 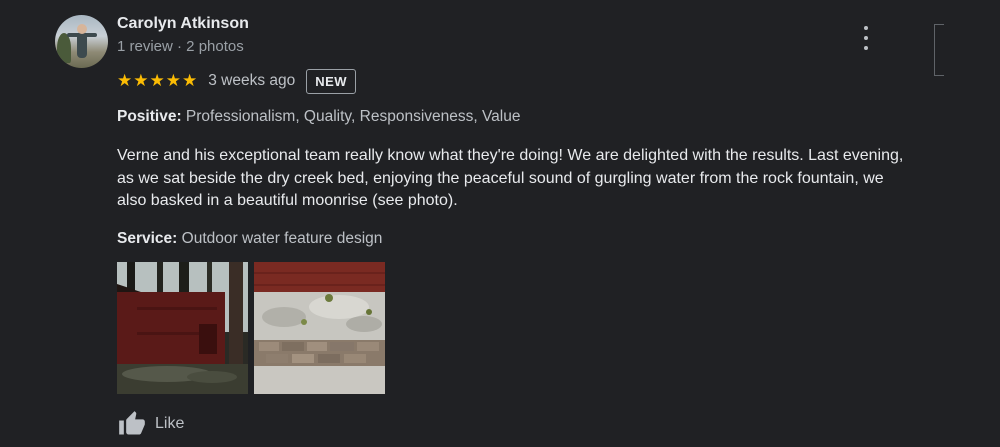 What do you see at coordinates (866, 38) in the screenshot?
I see `more-options-icon` at bounding box center [866, 38].